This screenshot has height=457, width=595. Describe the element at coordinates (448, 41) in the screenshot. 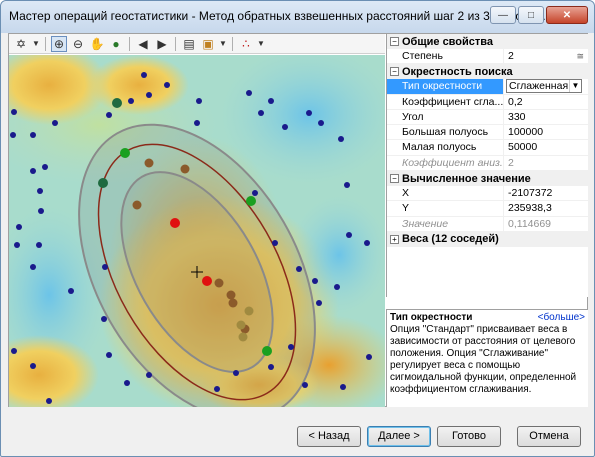

I see `category-title: Общие свойства` at that location.